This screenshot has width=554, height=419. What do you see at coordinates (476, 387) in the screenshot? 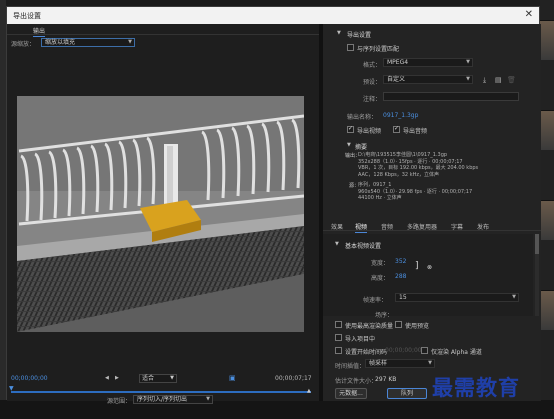
I see `watermark-logo: 最需教育` at bounding box center [476, 387].